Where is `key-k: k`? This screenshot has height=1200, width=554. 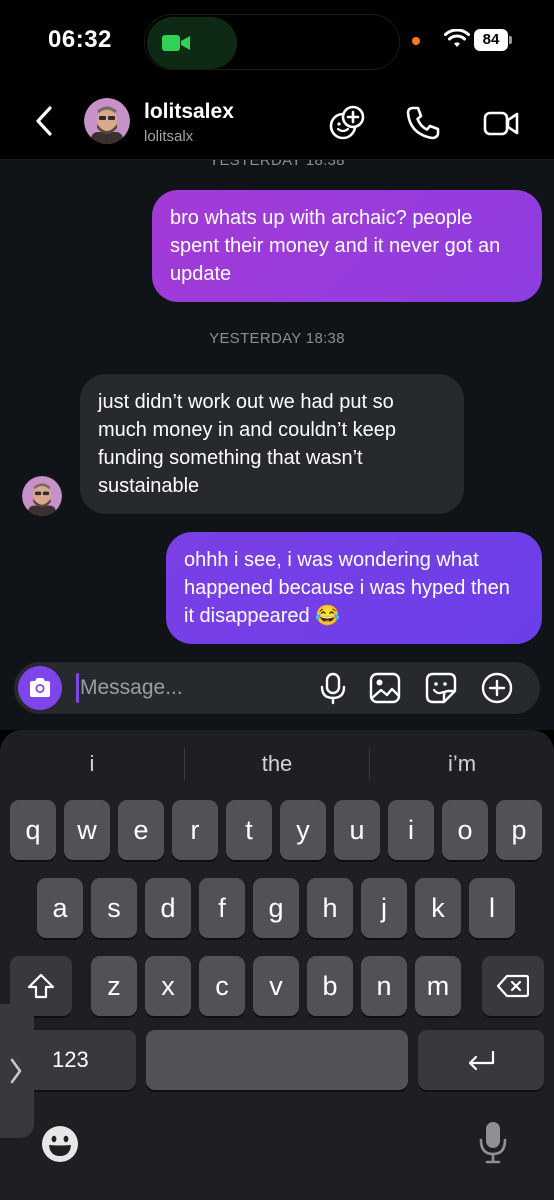
key-k: k is located at coordinates (438, 908).